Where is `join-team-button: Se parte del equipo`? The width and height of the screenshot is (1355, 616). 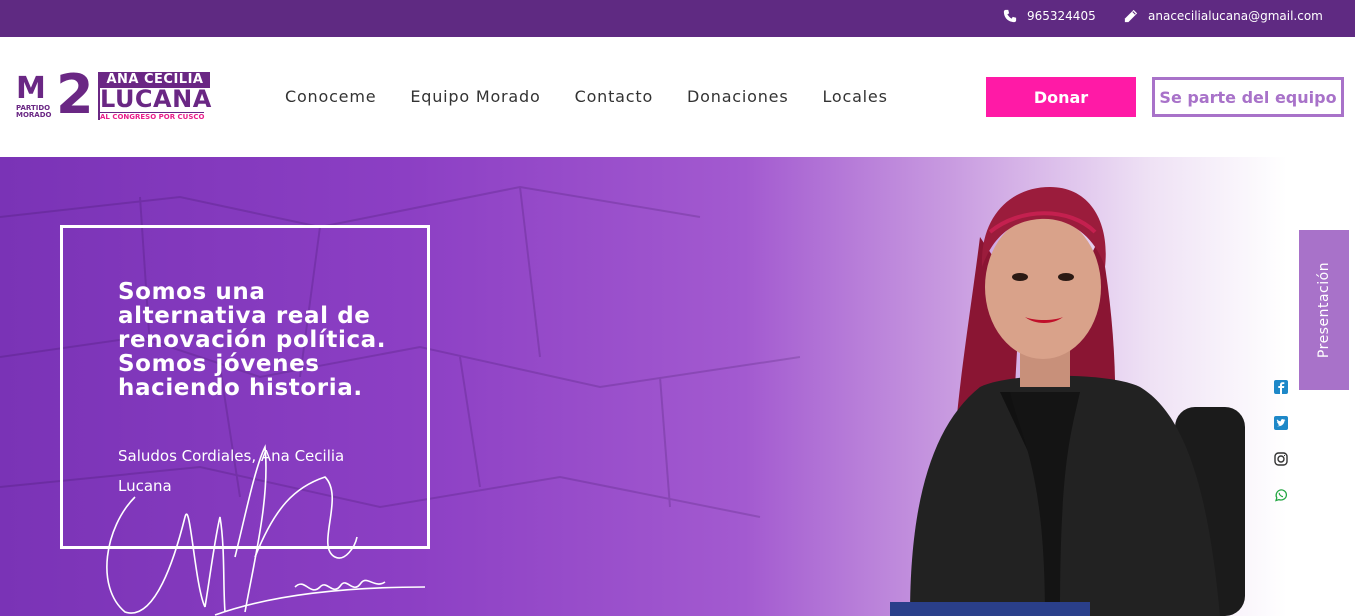
join-team-button: Se parte del equipo is located at coordinates (1248, 97).